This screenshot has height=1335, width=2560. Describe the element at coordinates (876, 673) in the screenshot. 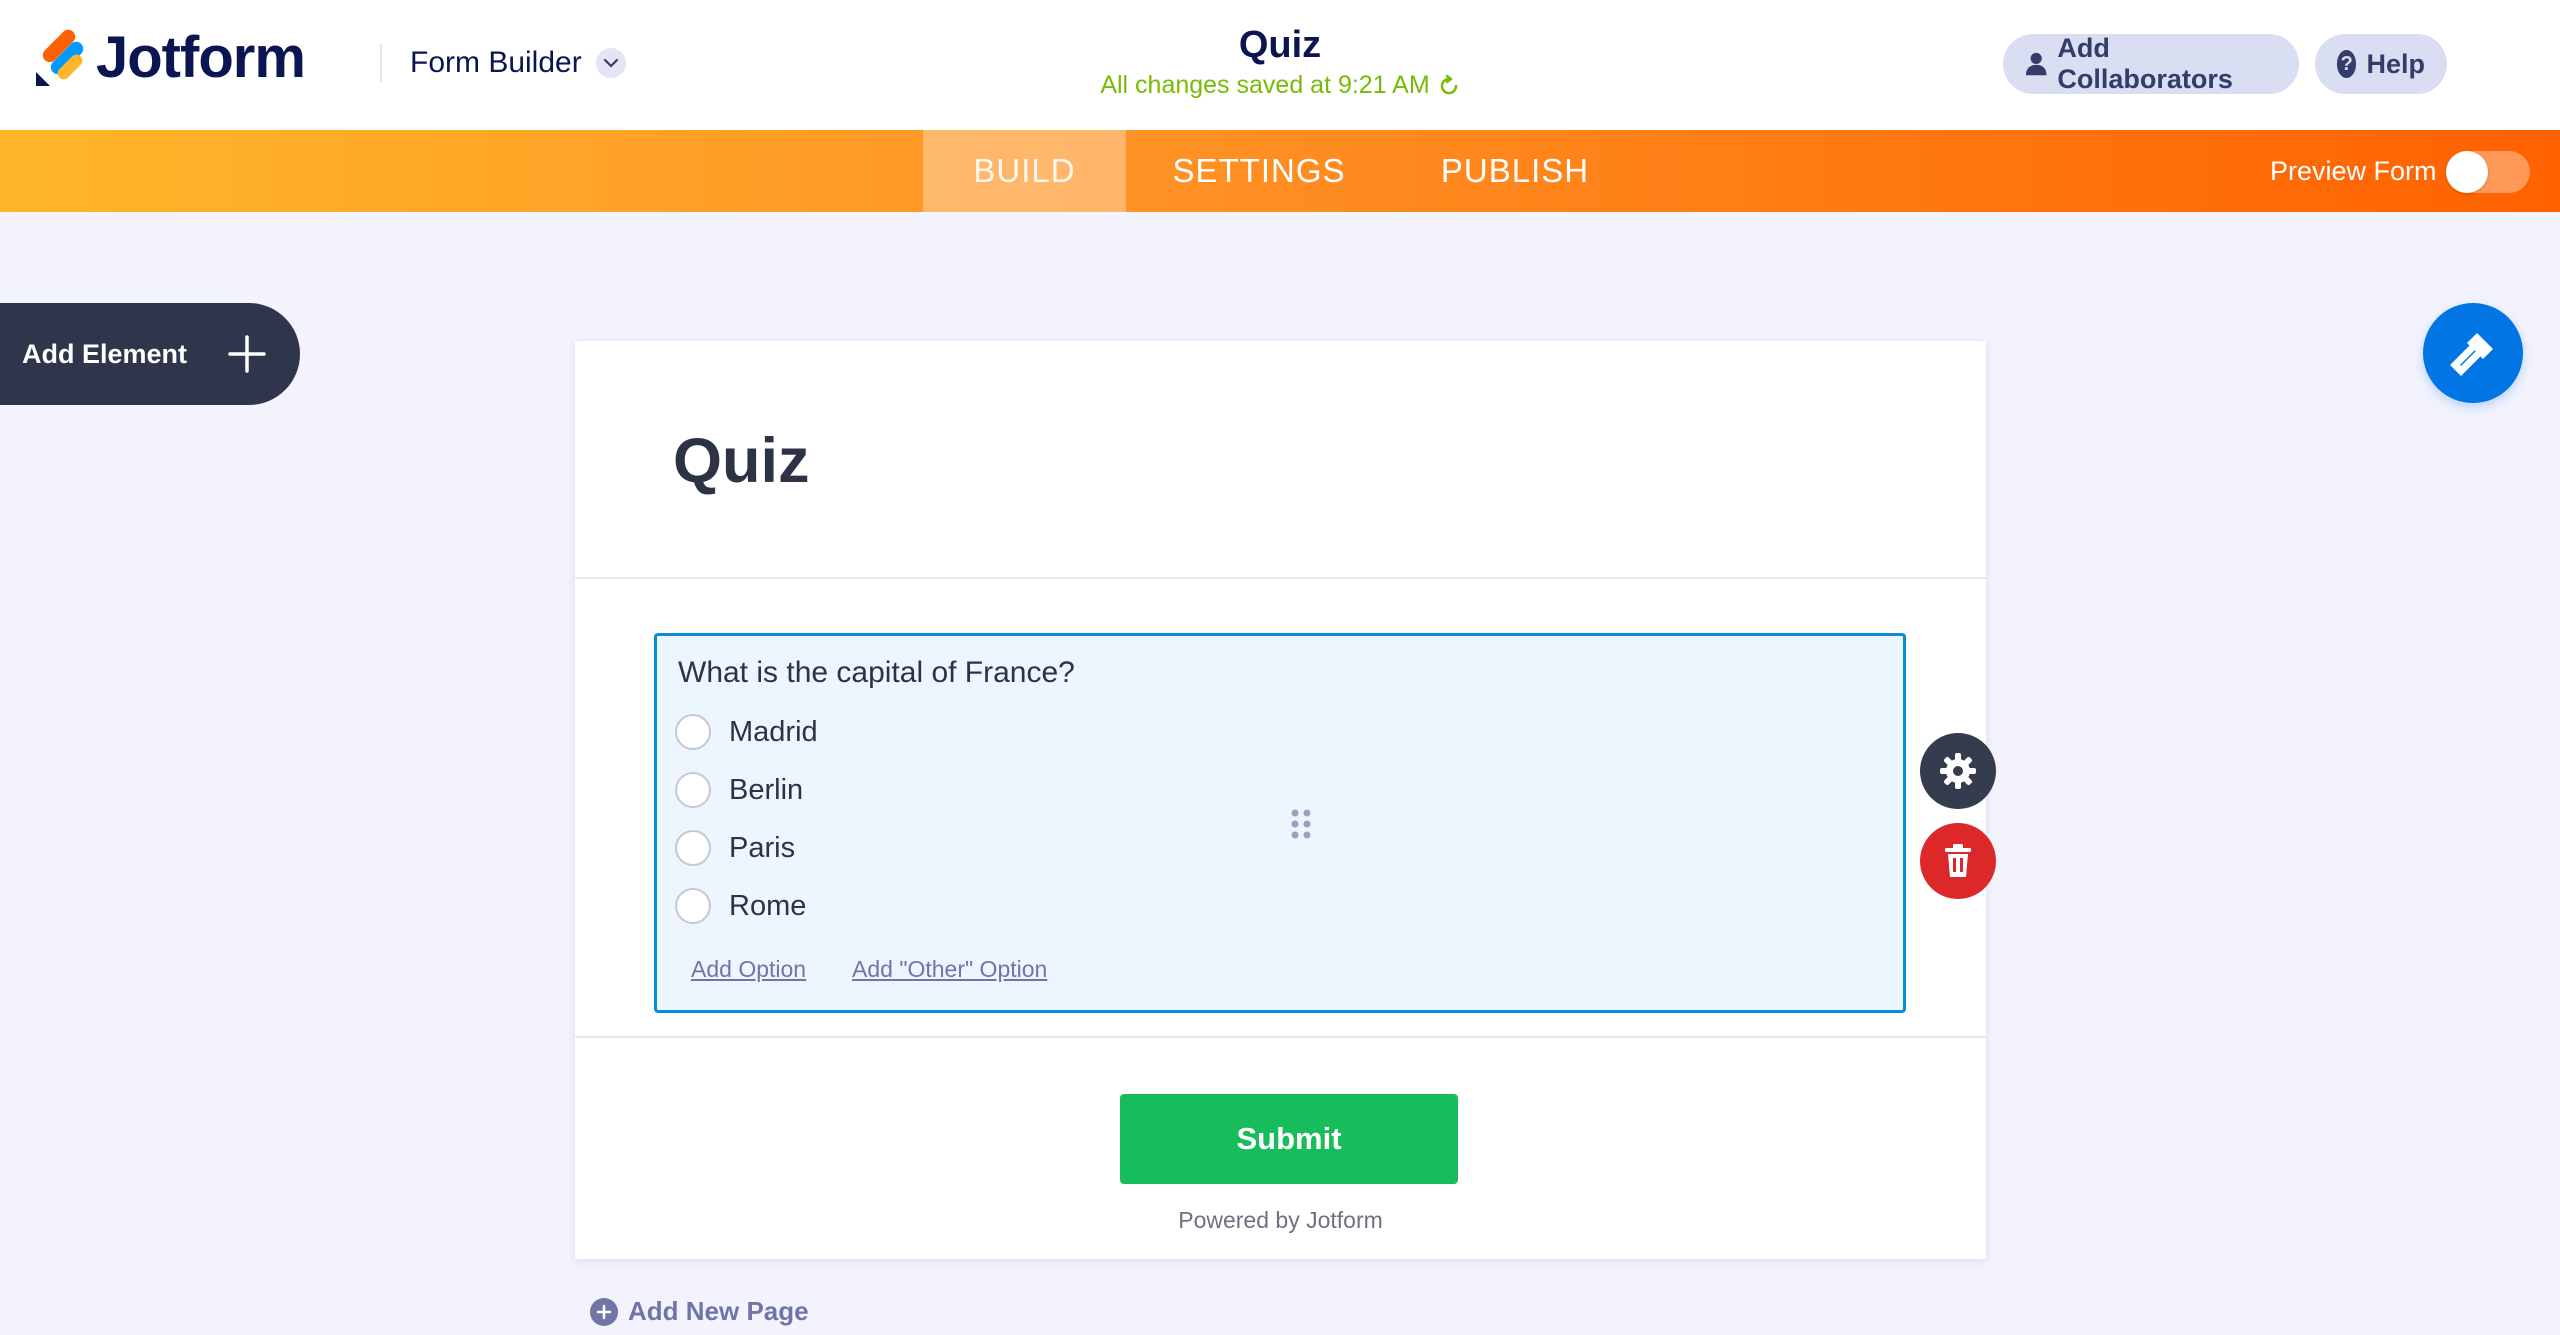

I see `question-label: What is the capital of France?` at that location.